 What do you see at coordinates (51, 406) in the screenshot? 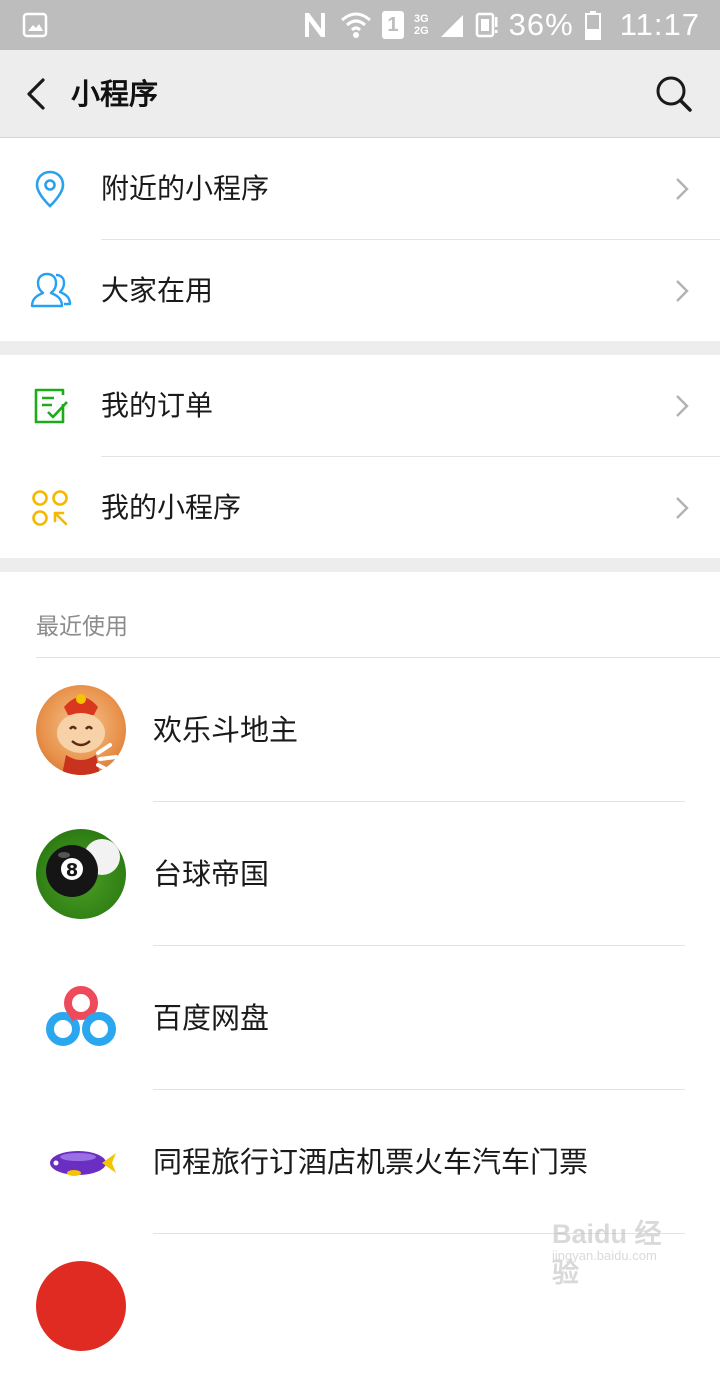
I see `order-checklist-icon` at bounding box center [51, 406].